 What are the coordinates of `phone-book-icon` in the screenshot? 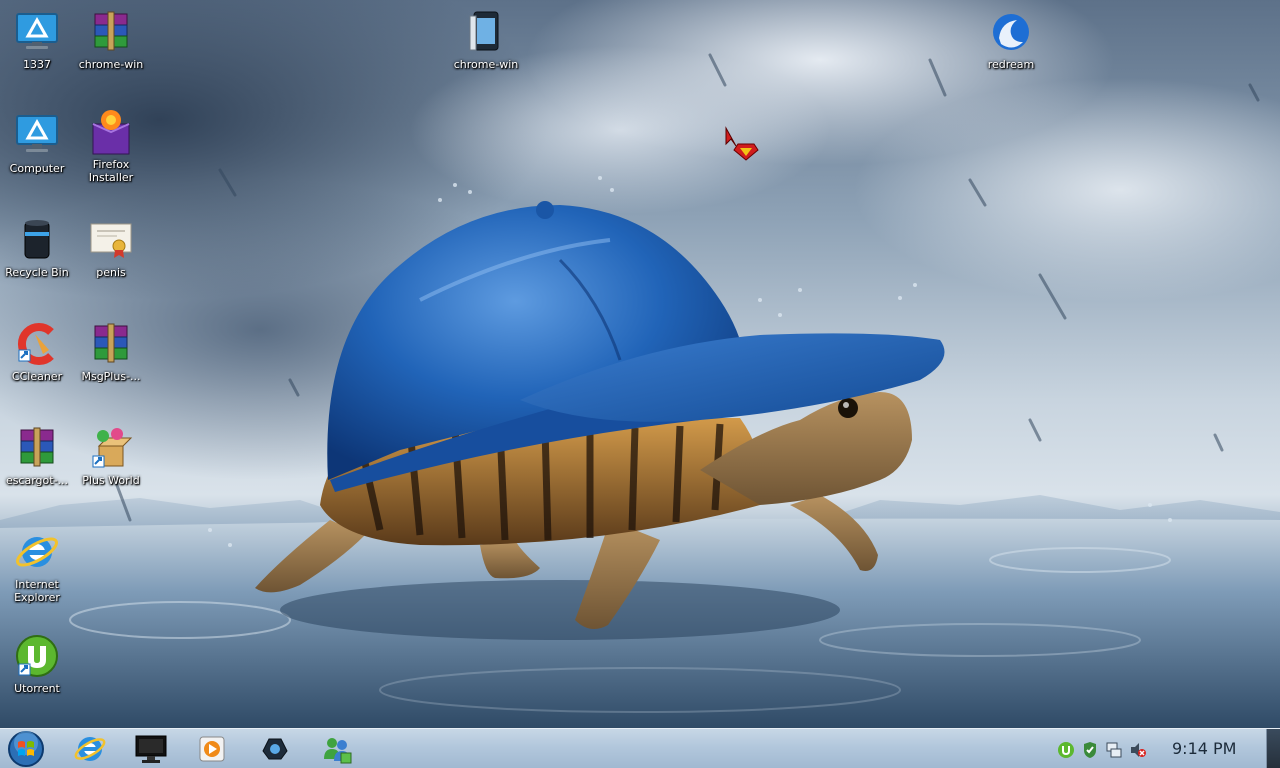 It's located at (484, 31).